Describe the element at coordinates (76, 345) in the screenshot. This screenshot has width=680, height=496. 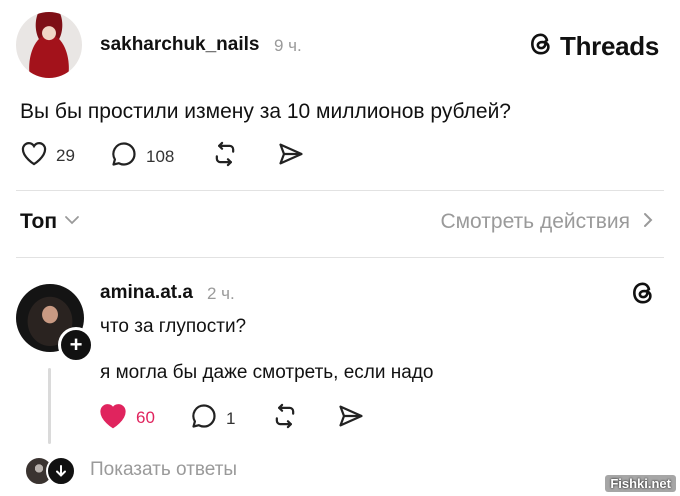
I see `follow-plus-icon: +` at that location.